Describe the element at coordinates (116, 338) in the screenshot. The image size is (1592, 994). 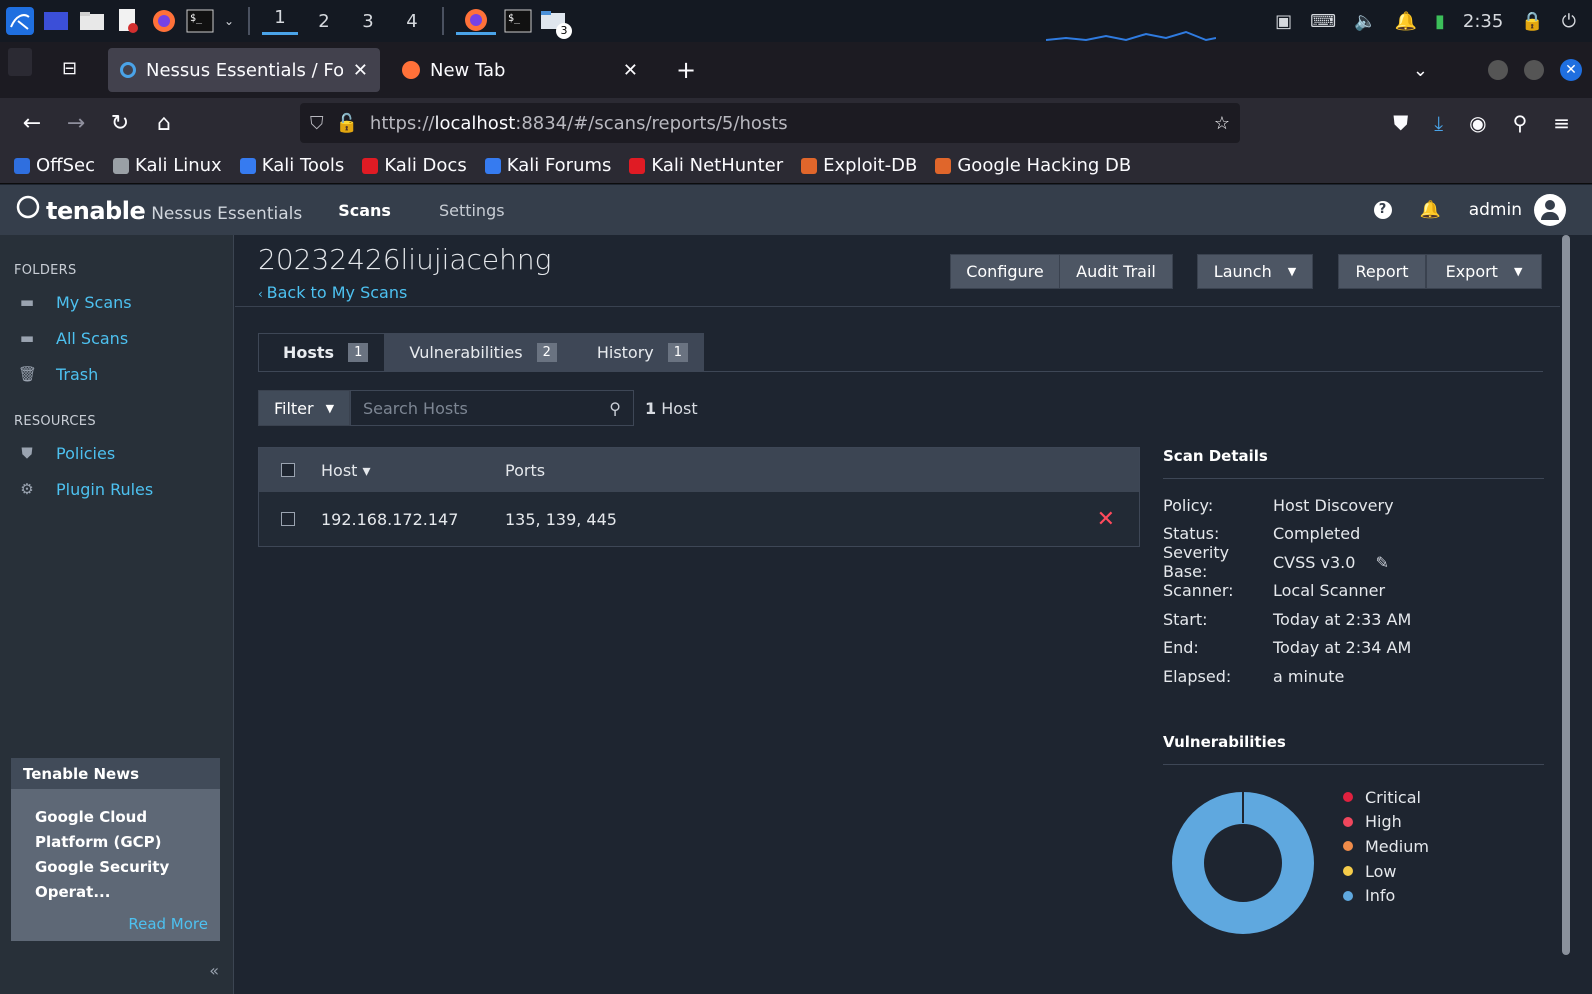
I see `sidebar-item-all-scans: ▬ All Scans` at that location.